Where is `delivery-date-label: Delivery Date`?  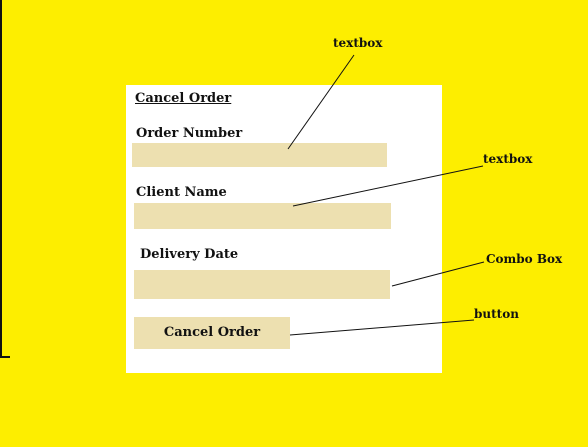 delivery-date-label: Delivery Date is located at coordinates (189, 254).